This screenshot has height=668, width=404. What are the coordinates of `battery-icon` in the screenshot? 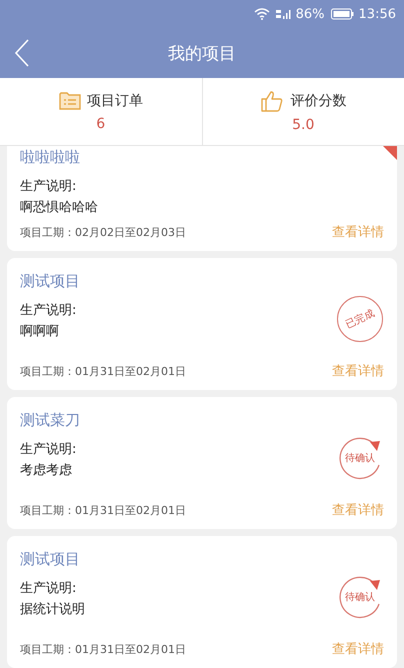 It's located at (342, 14).